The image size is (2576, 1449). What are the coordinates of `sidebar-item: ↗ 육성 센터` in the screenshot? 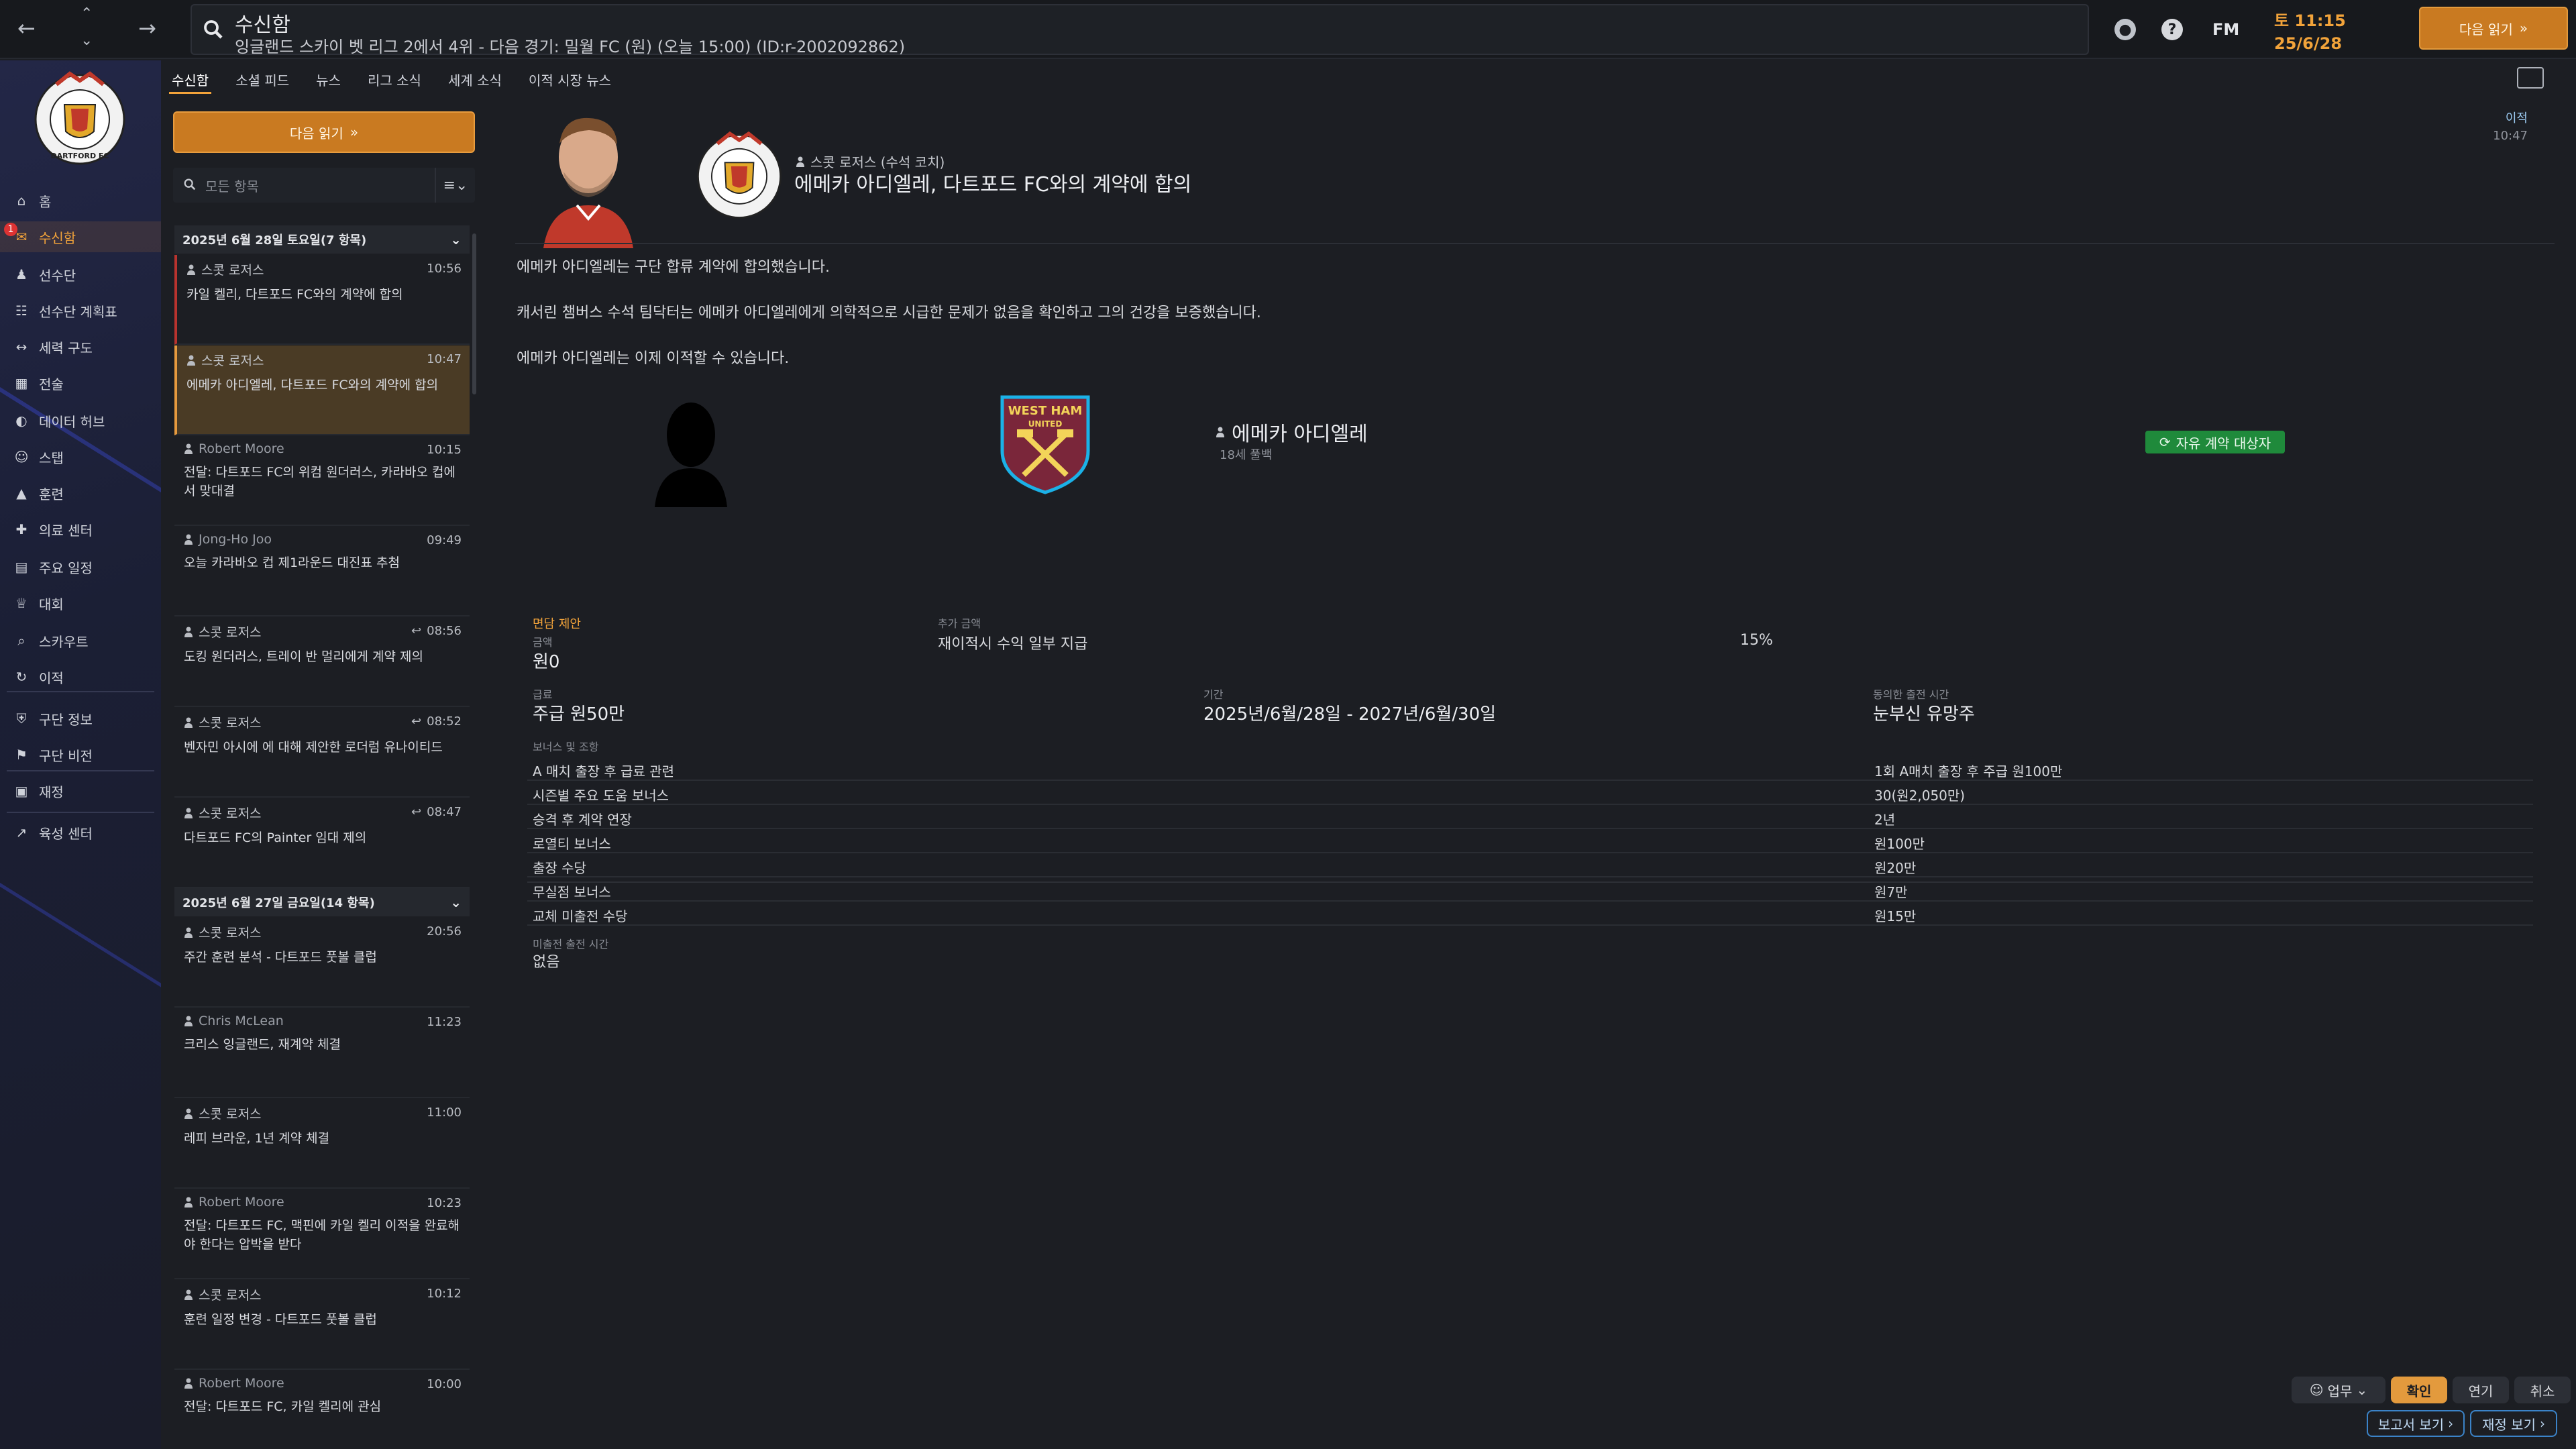 It's located at (80, 832).